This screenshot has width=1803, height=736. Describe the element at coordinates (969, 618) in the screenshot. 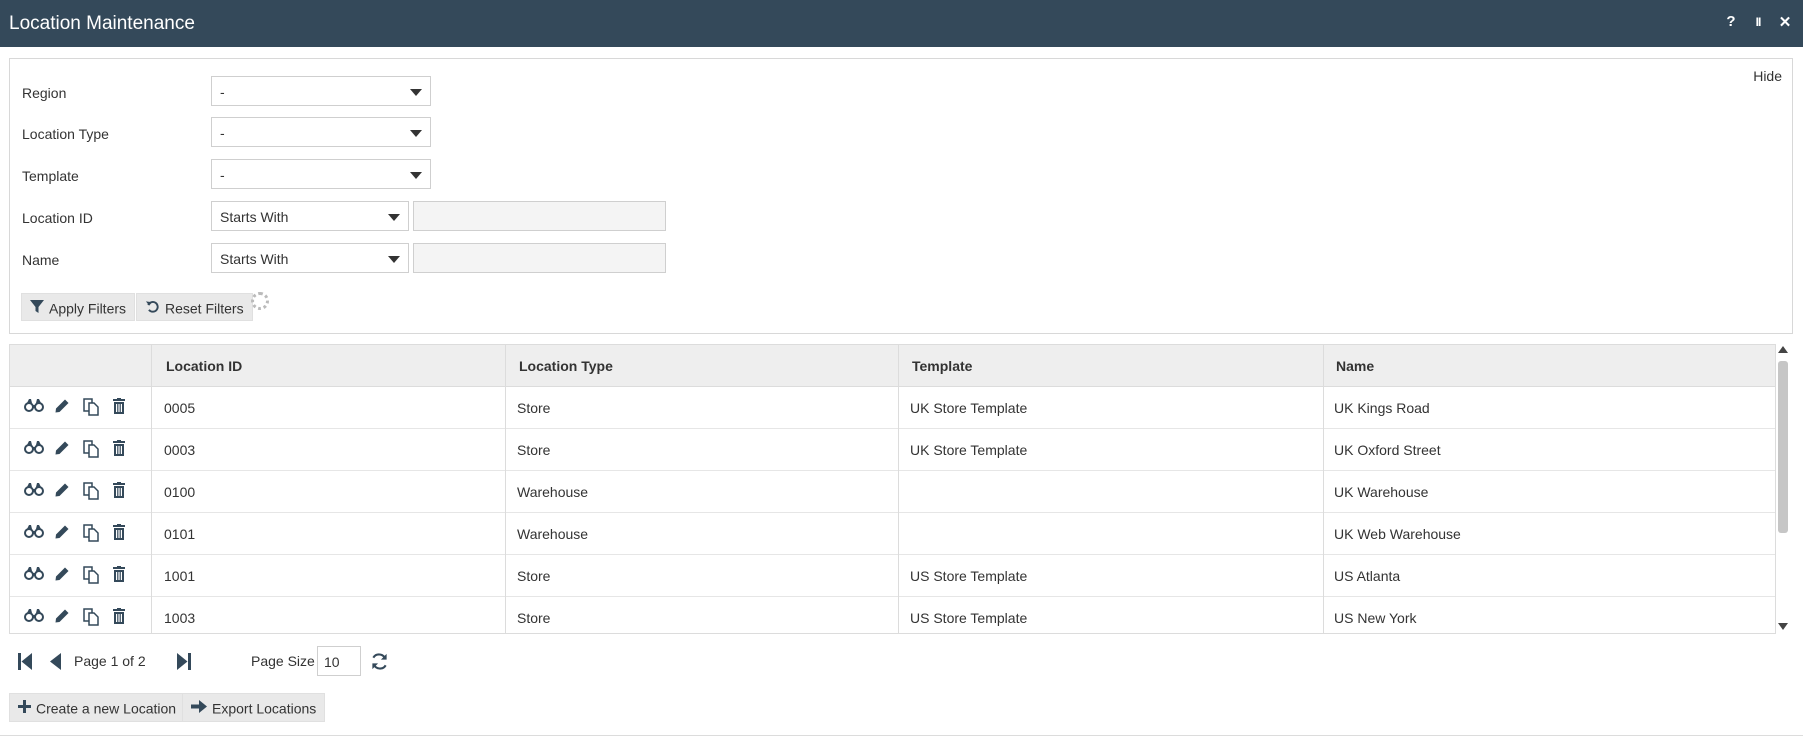

I see `template-cell: US Store Template` at that location.